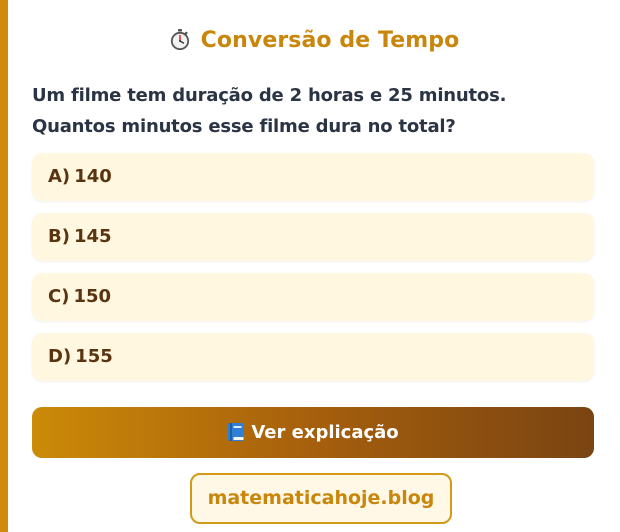 The width and height of the screenshot is (620, 532). I want to click on option-d: D) 155, so click(313, 357).